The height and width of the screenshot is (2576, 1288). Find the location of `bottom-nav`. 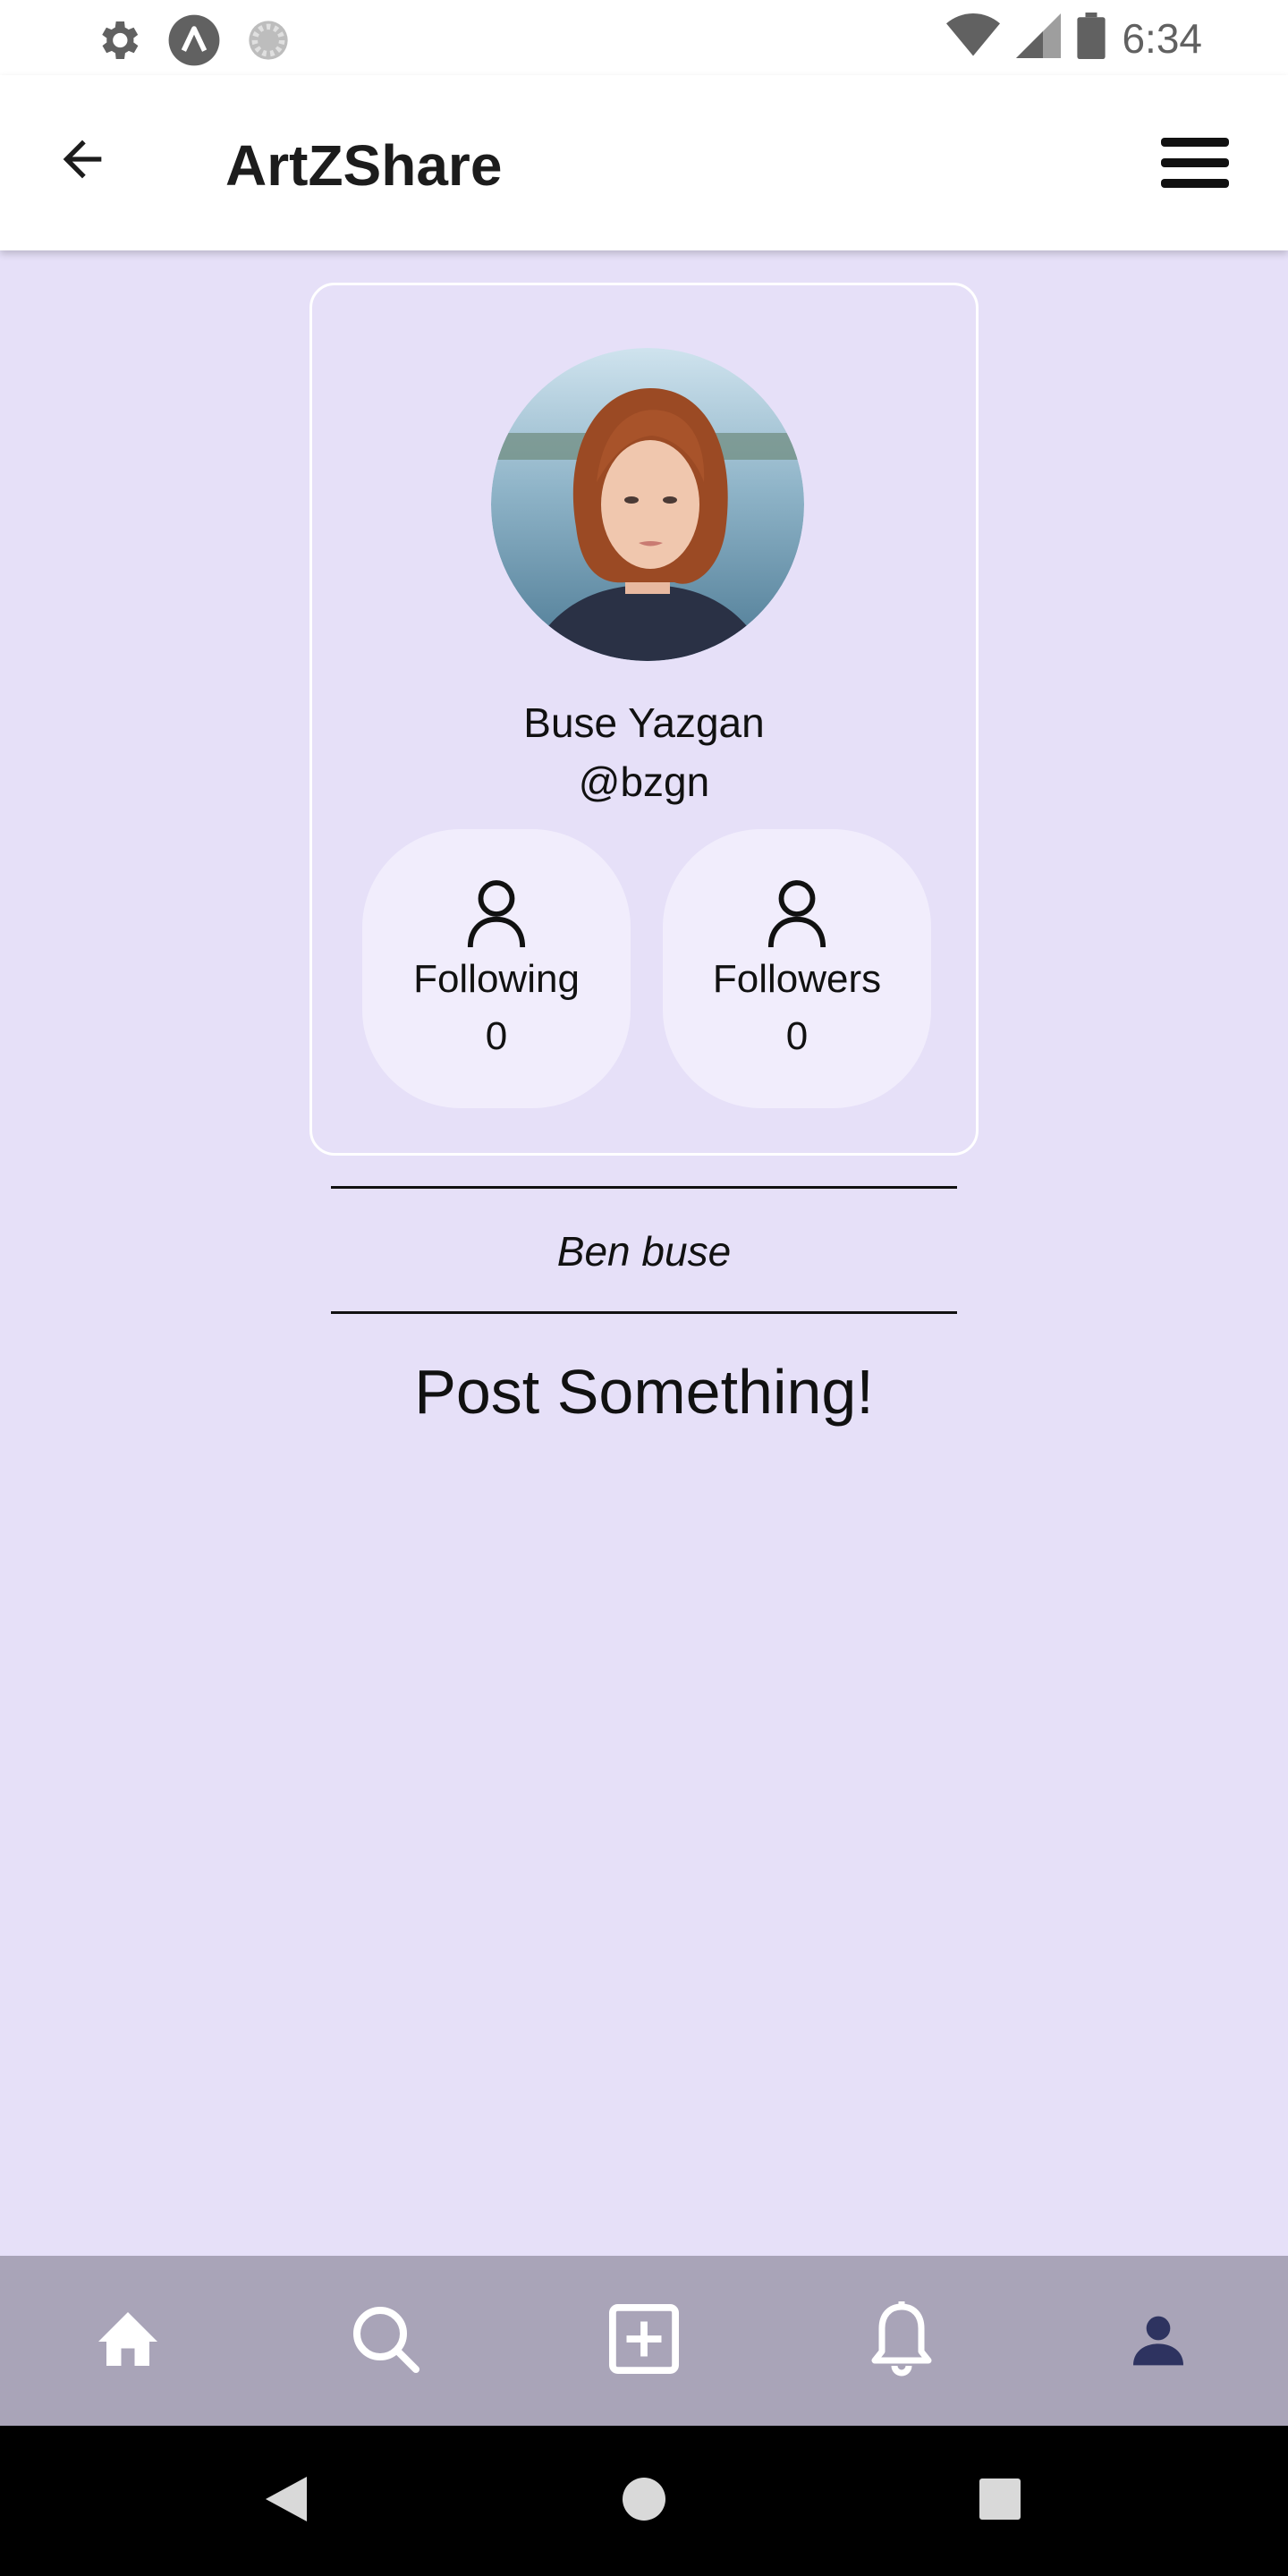

bottom-nav is located at coordinates (644, 2341).